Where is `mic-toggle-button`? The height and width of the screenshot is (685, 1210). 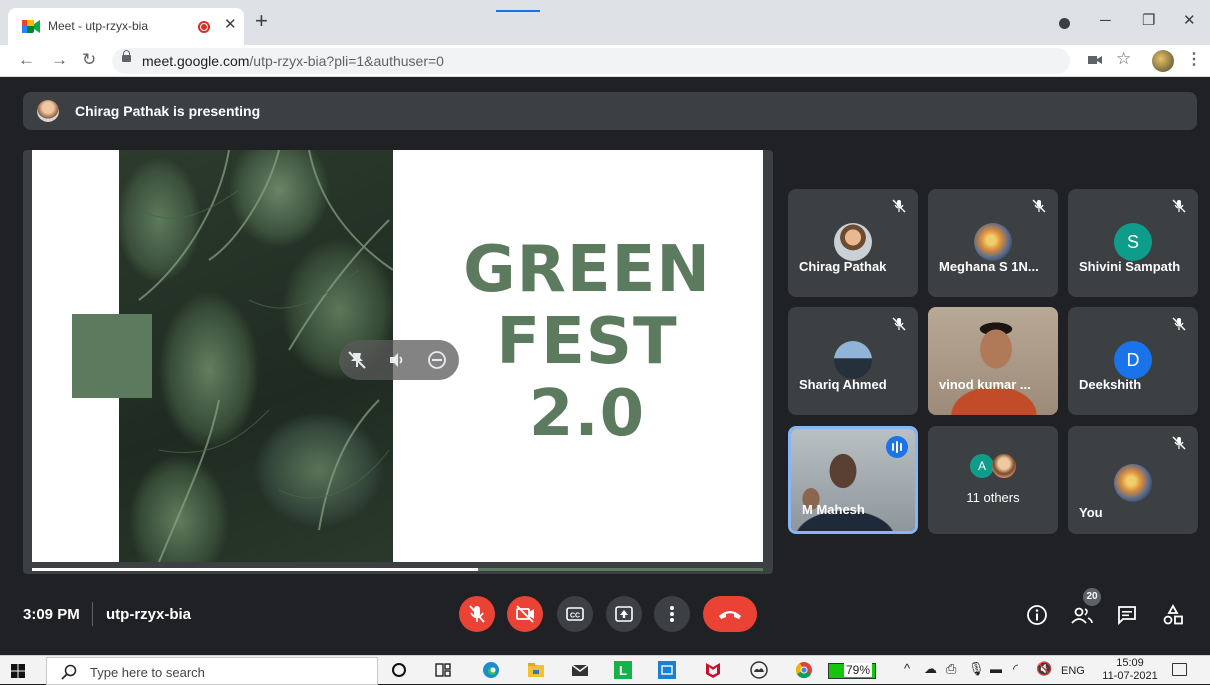 mic-toggle-button is located at coordinates (477, 614).